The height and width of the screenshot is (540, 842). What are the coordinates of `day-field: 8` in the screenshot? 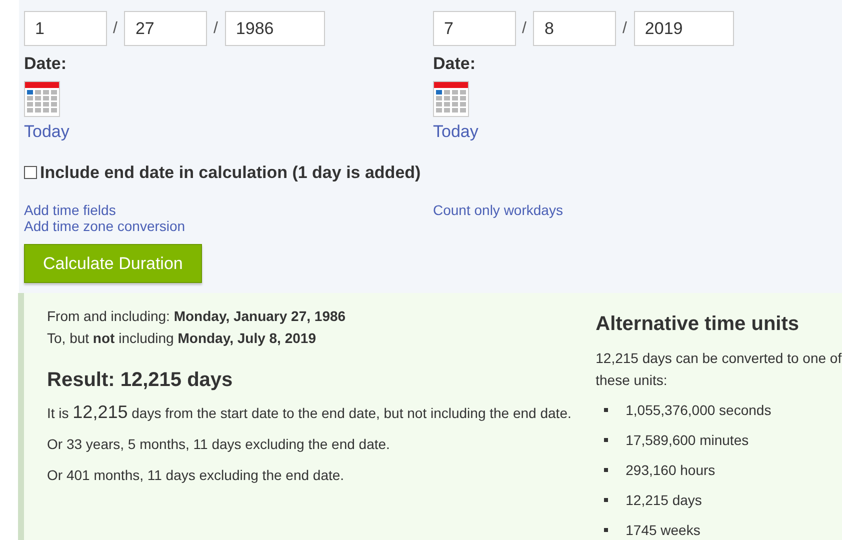 It's located at (574, 28).